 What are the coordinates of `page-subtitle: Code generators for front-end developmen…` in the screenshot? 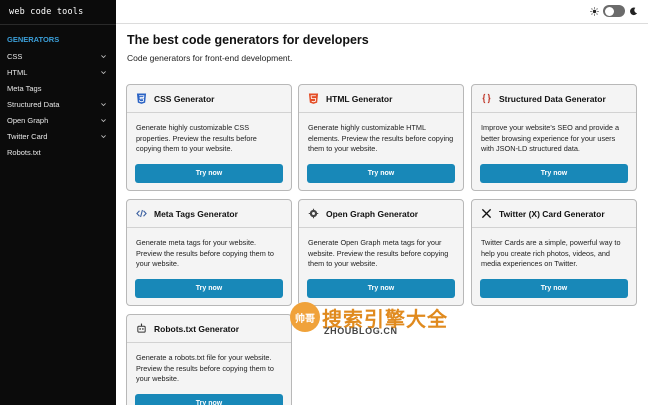 It's located at (210, 58).